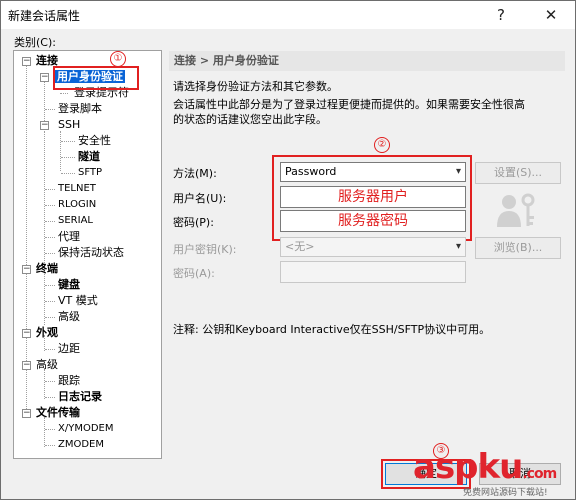 The height and width of the screenshot is (500, 576). What do you see at coordinates (373, 197) in the screenshot?
I see `username-field: 服务器用户` at bounding box center [373, 197].